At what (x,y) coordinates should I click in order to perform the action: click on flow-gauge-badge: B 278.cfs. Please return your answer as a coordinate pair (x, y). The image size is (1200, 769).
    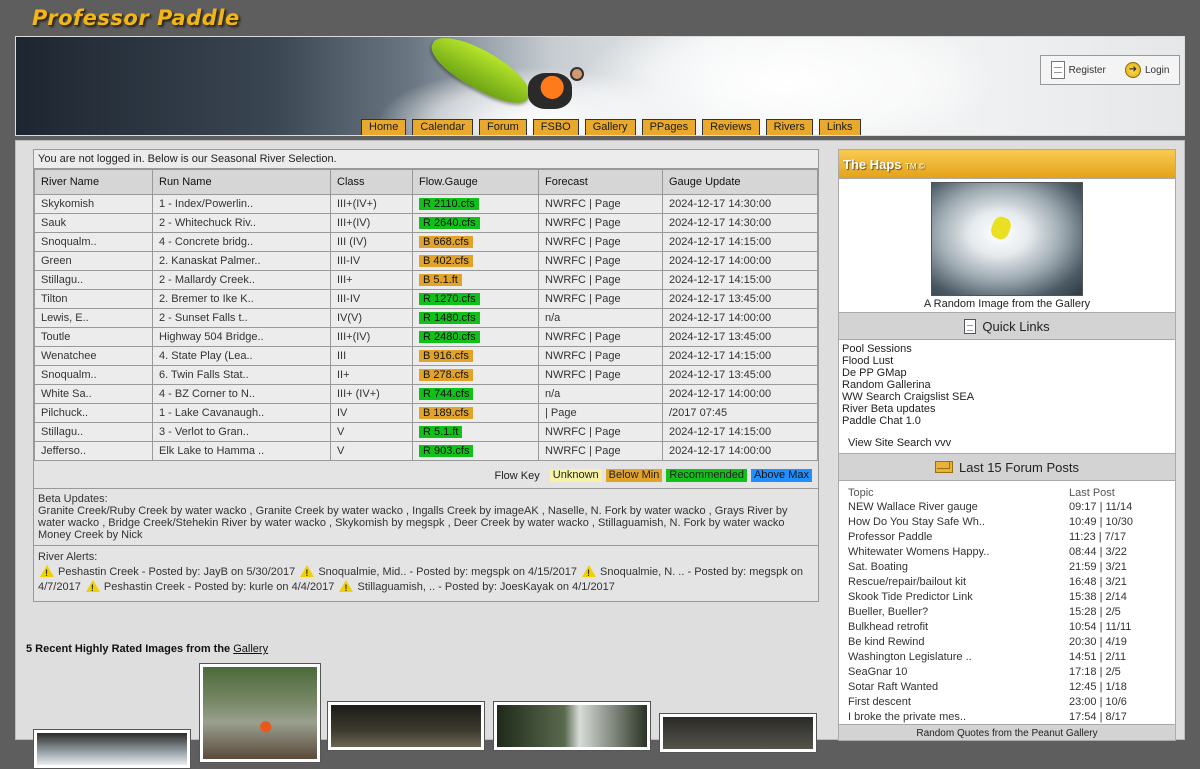
    Looking at the image, I should click on (446, 375).